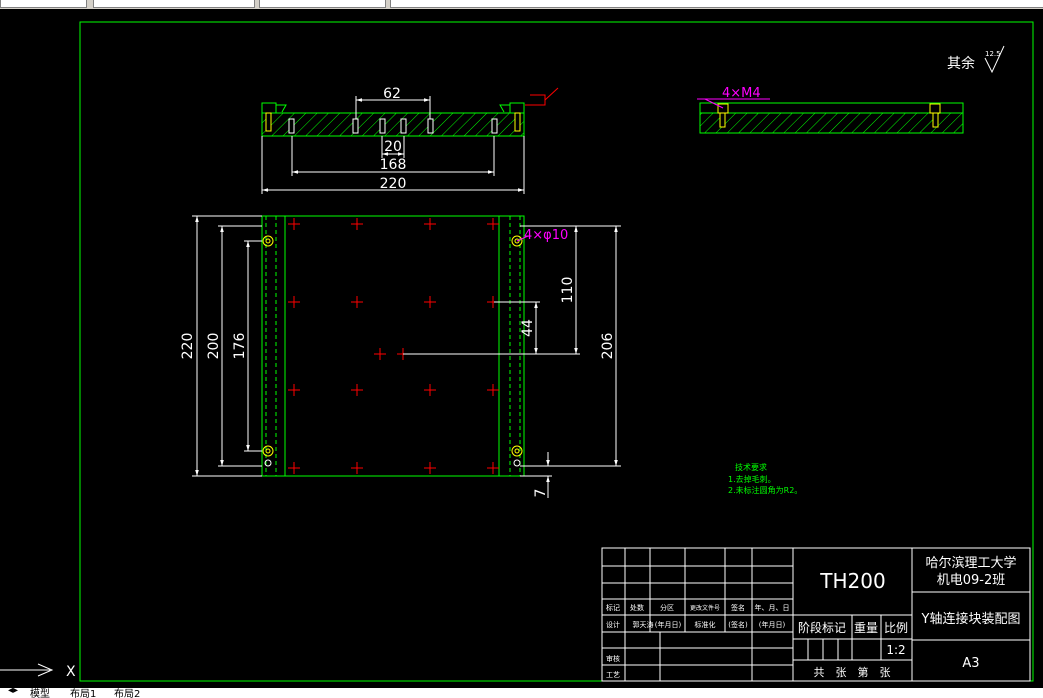 The height and width of the screenshot is (698, 1043). Describe the element at coordinates (643, 624) in the screenshot. I see `svg-text: 郭天涛` at that location.